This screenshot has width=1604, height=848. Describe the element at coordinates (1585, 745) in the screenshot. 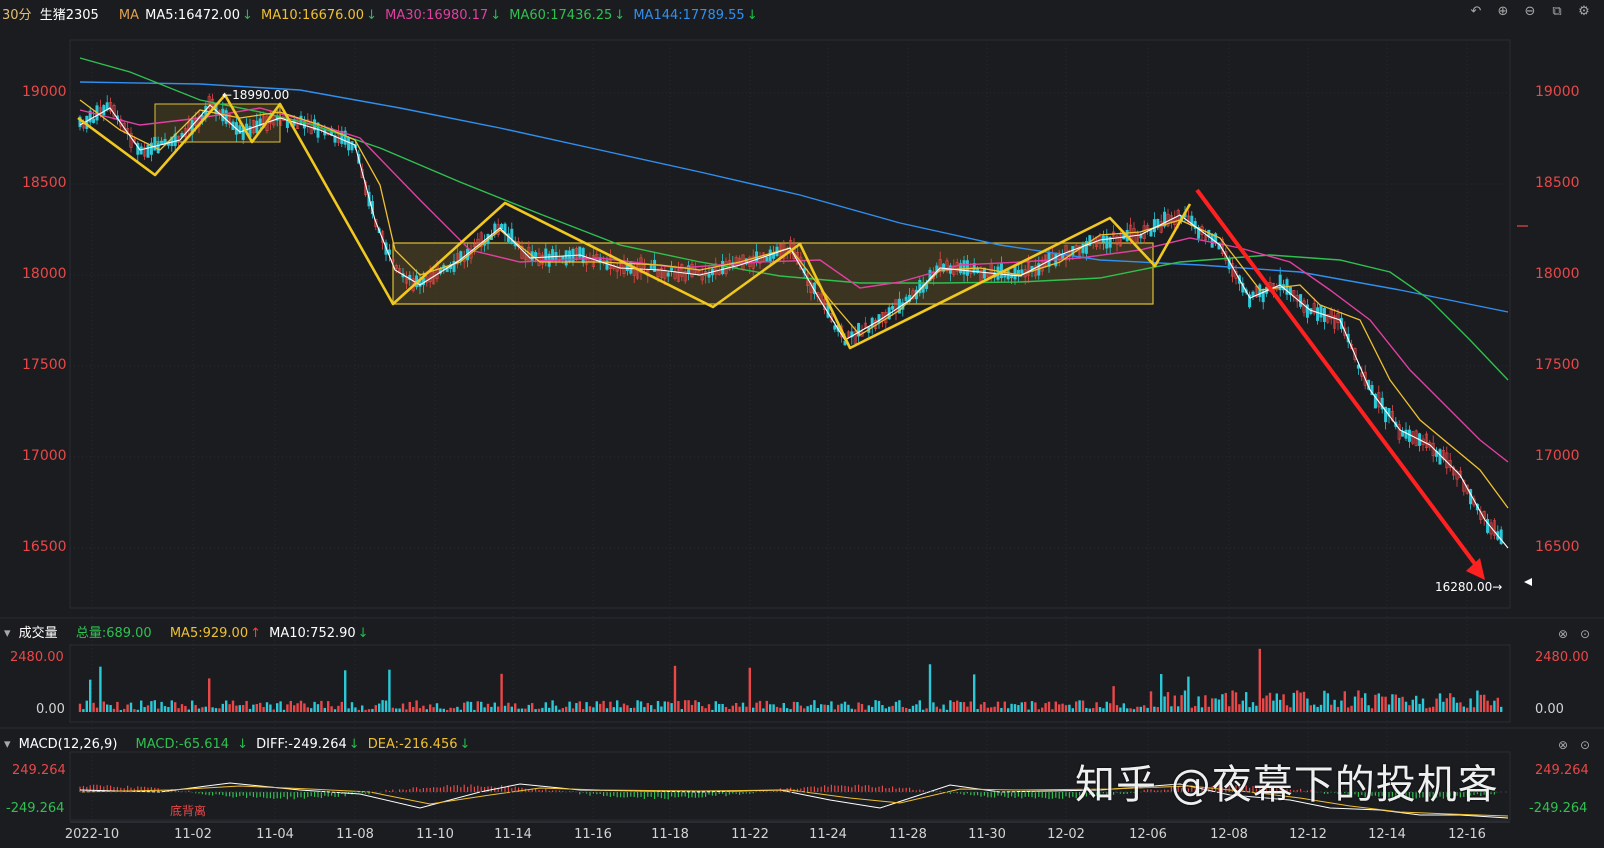

I see `macd-settings-icon: ⊙` at that location.